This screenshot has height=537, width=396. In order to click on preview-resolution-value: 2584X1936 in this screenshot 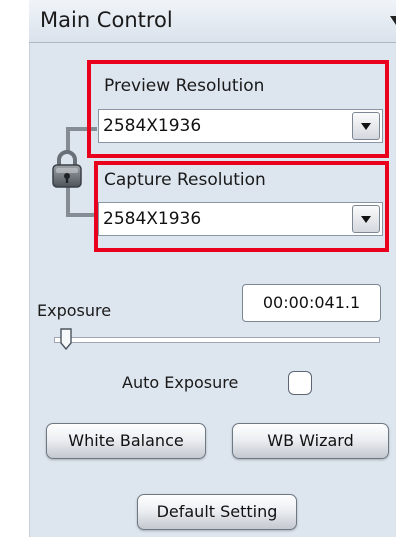, I will do `click(152, 126)`.